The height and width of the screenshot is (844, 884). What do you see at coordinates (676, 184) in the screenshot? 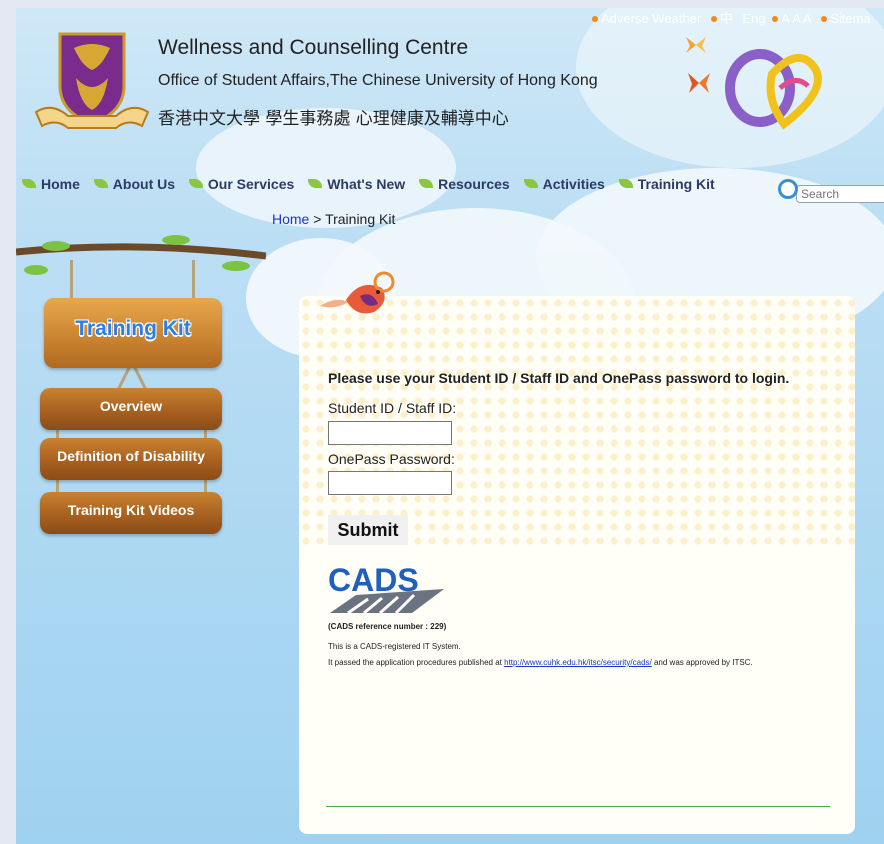
I see `nav-item-label: Training Kit` at bounding box center [676, 184].